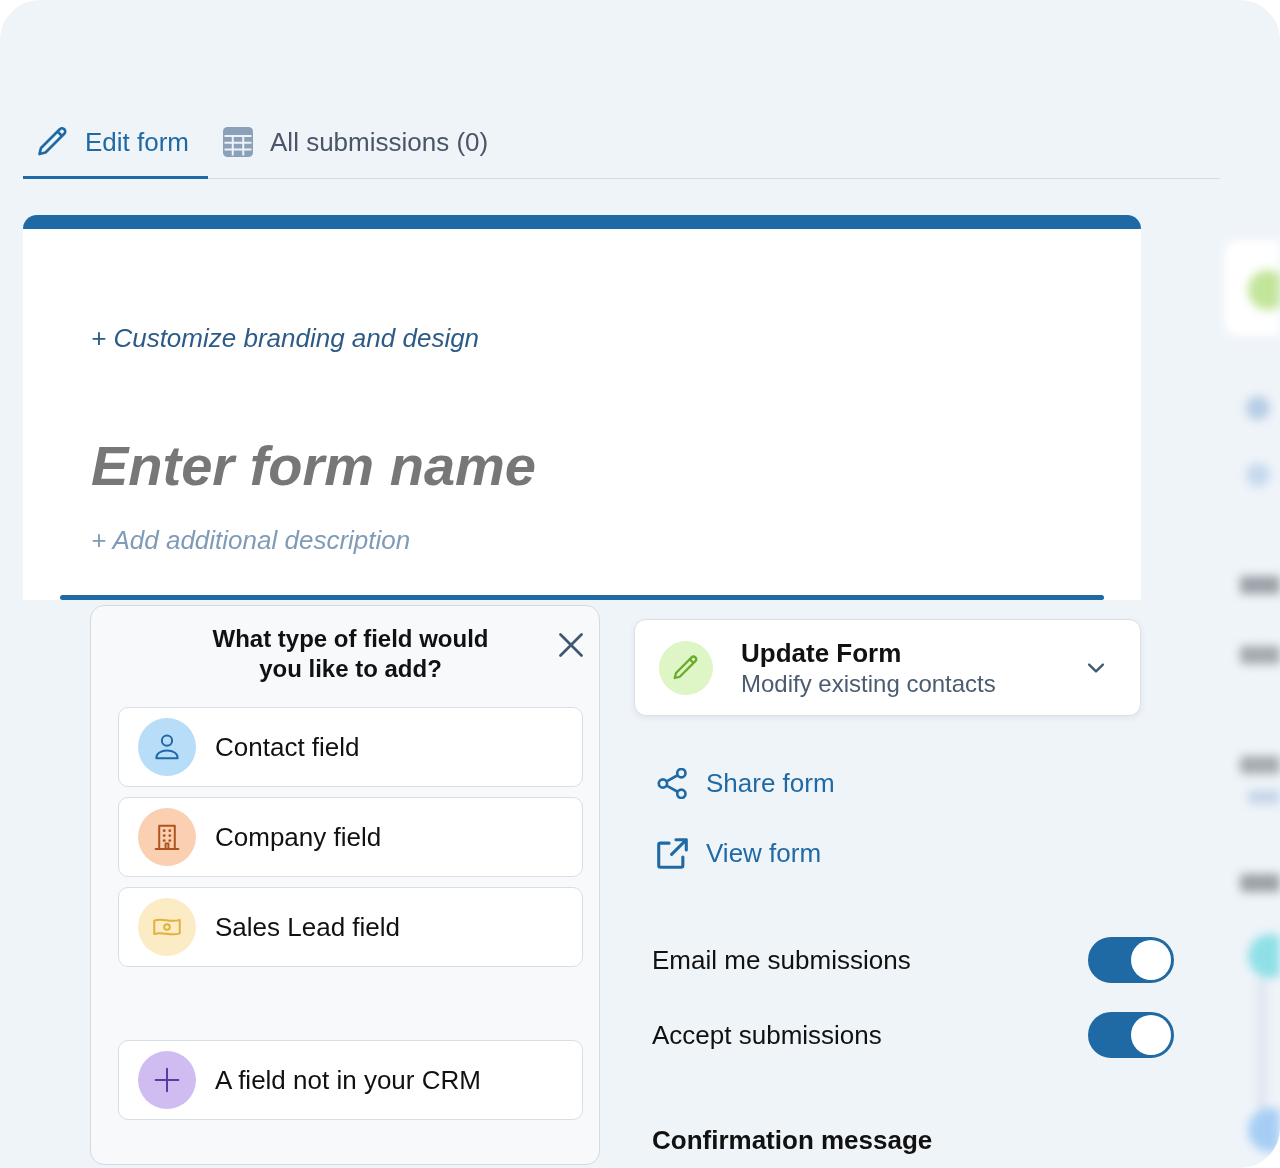 The width and height of the screenshot is (1280, 1168). What do you see at coordinates (781, 960) in the screenshot?
I see `setting-label: Email me submissions` at bounding box center [781, 960].